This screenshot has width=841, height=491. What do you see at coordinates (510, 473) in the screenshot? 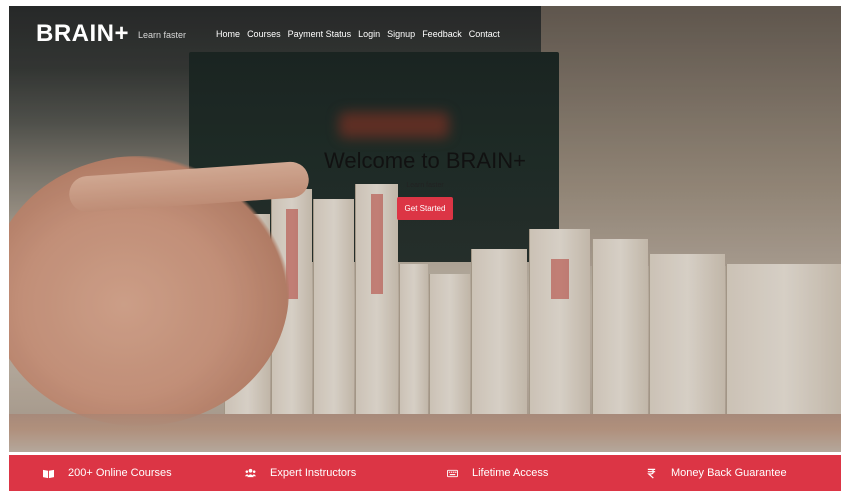
I see `feature-label: Lifetime Access` at bounding box center [510, 473].